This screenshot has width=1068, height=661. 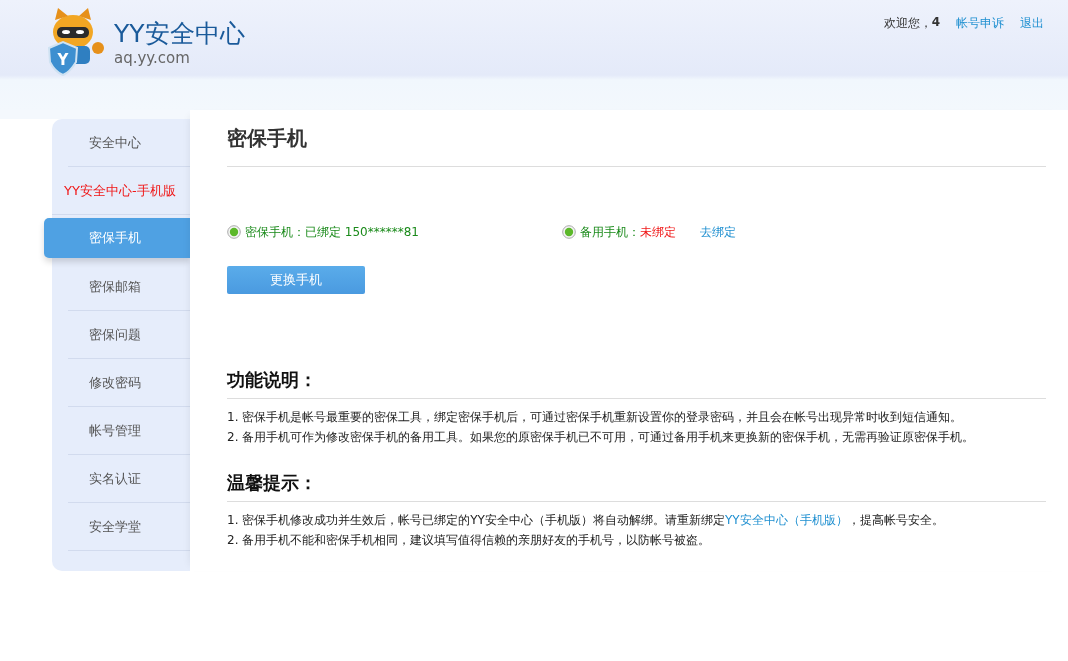 What do you see at coordinates (595, 417) in the screenshot?
I see `tip-text: 1. 密保手机是帐号最重要的密保工具，绑定密保手机后，可通过密保手机重新设置你的登录密码，并且会在帐号出现异常时收到短信通知。` at bounding box center [595, 417].